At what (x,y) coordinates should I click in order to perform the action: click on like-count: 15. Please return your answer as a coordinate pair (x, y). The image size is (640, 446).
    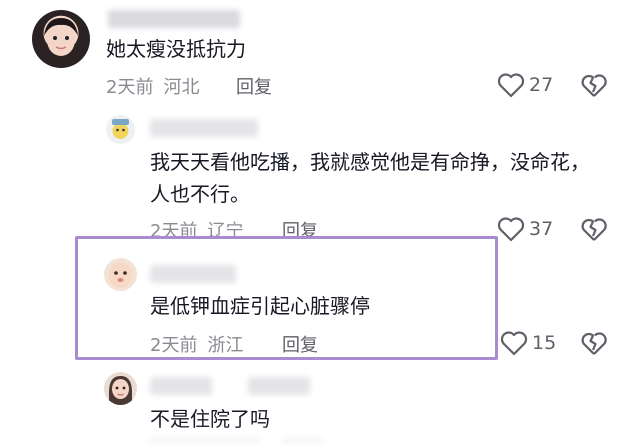
    Looking at the image, I should click on (544, 343).